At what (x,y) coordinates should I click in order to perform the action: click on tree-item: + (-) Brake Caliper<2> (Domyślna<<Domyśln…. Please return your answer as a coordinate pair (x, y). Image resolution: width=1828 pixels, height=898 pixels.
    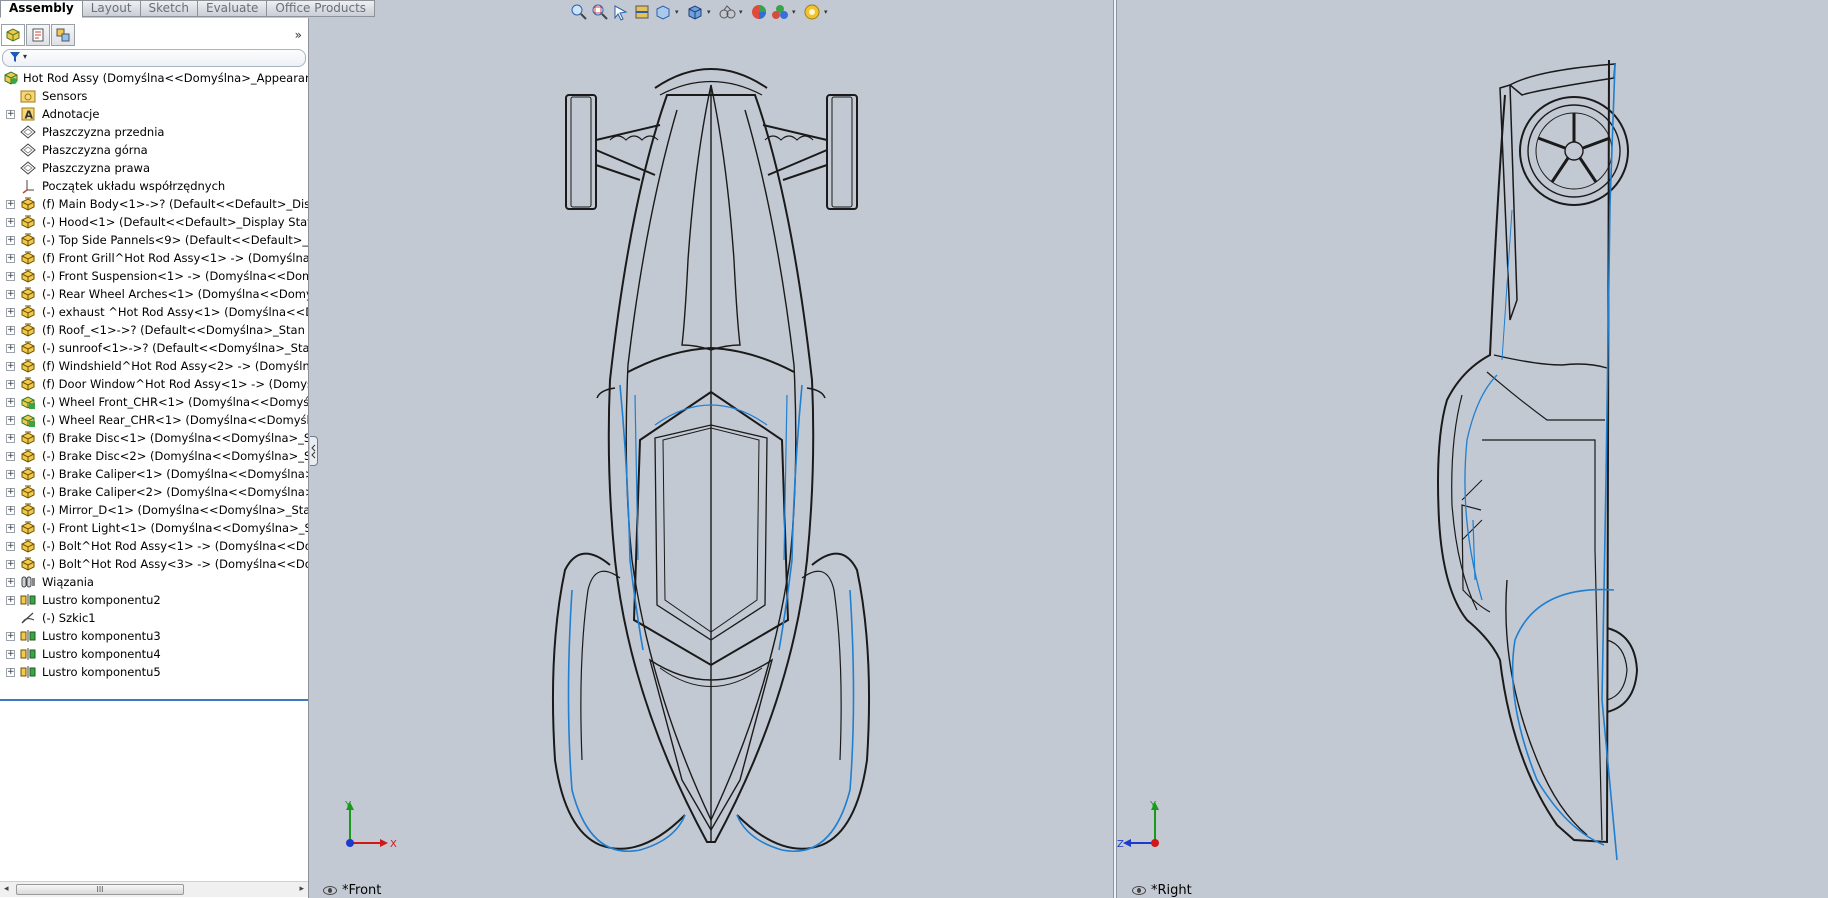
    Looking at the image, I should click on (154, 492).